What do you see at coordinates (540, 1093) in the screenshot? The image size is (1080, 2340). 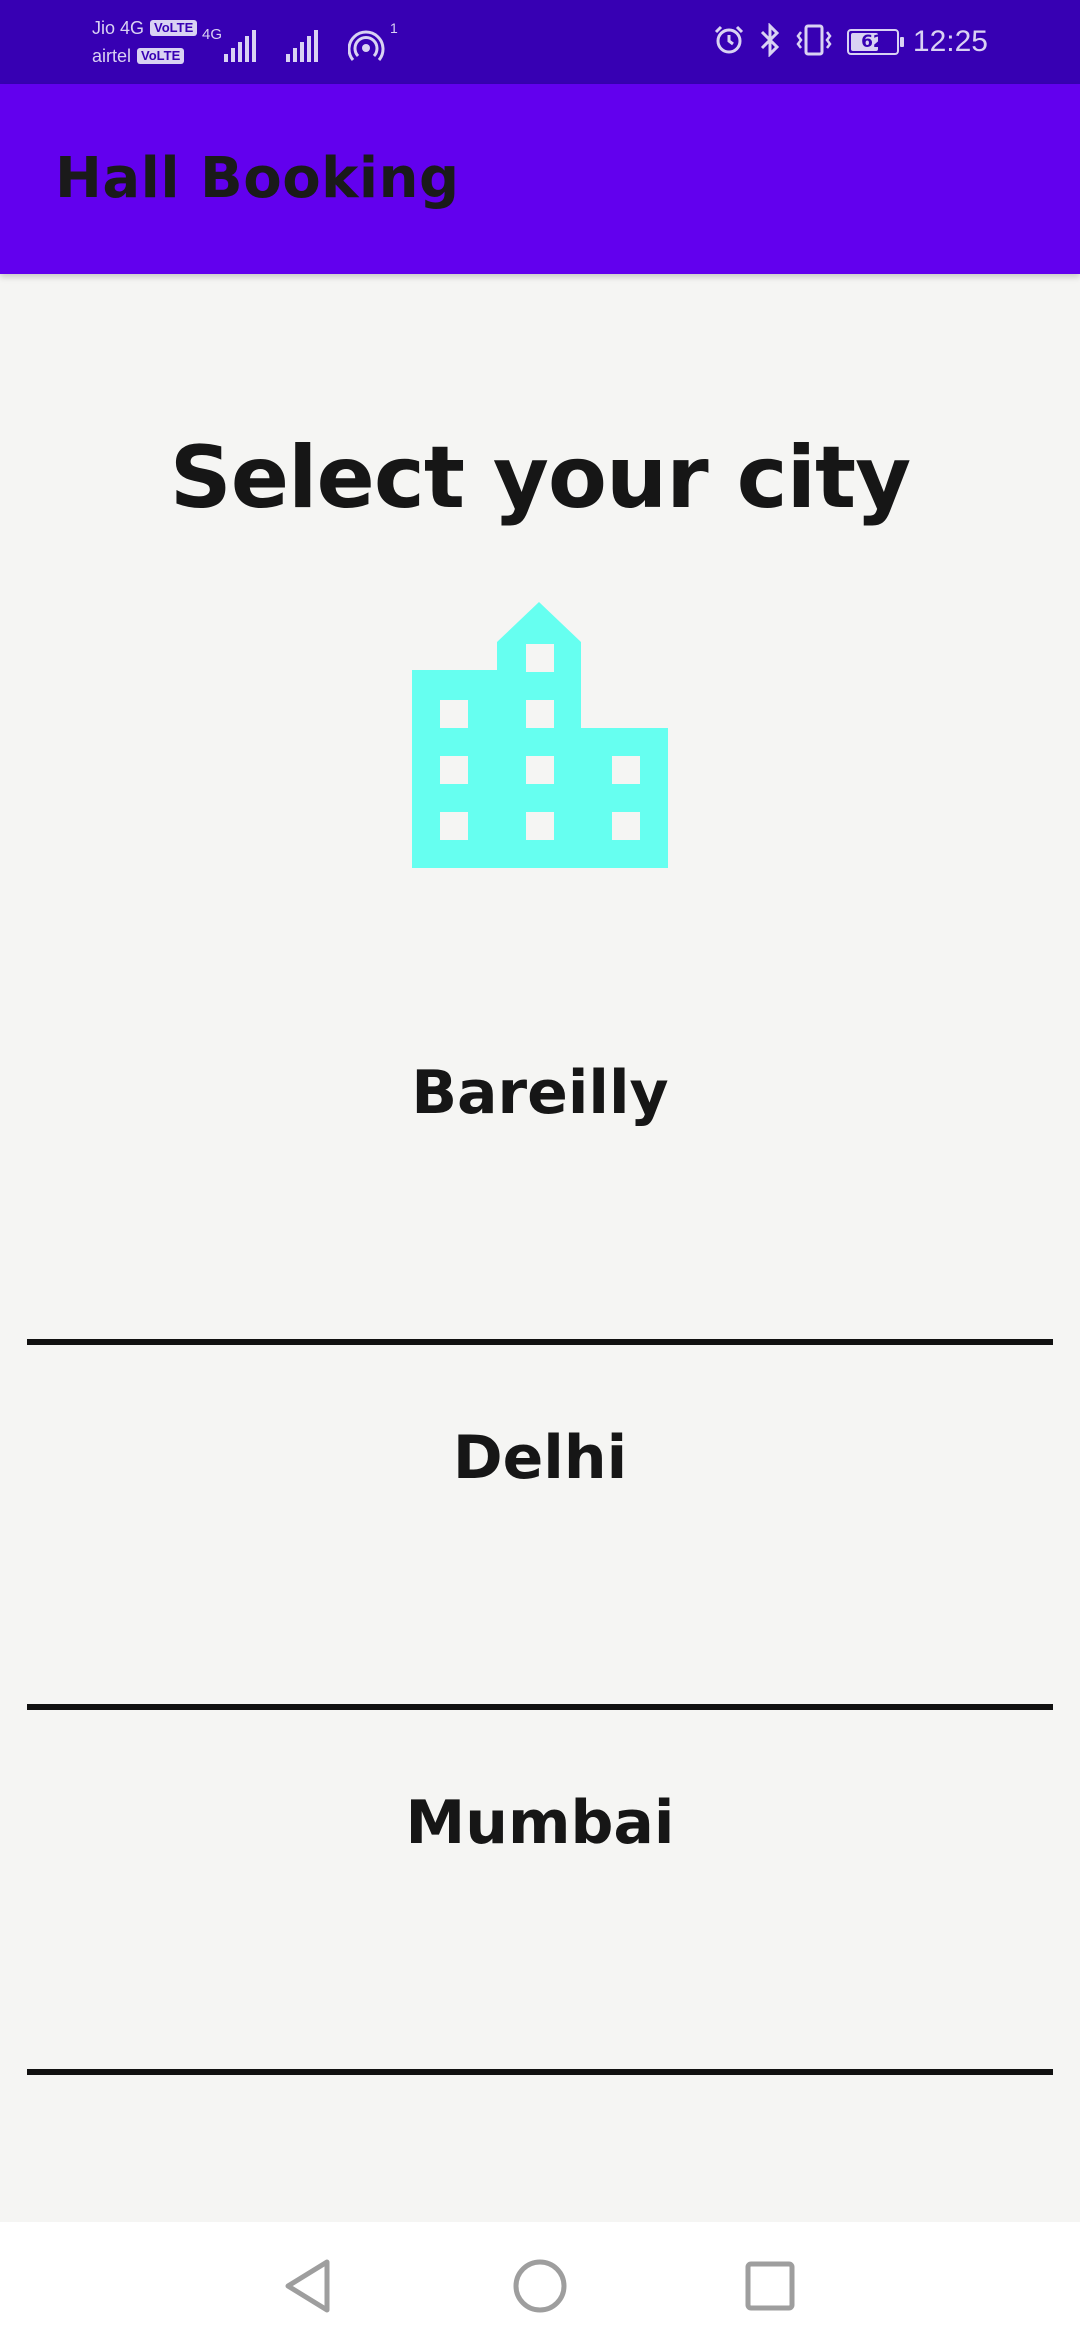 I see `city-label: Bareilly` at bounding box center [540, 1093].